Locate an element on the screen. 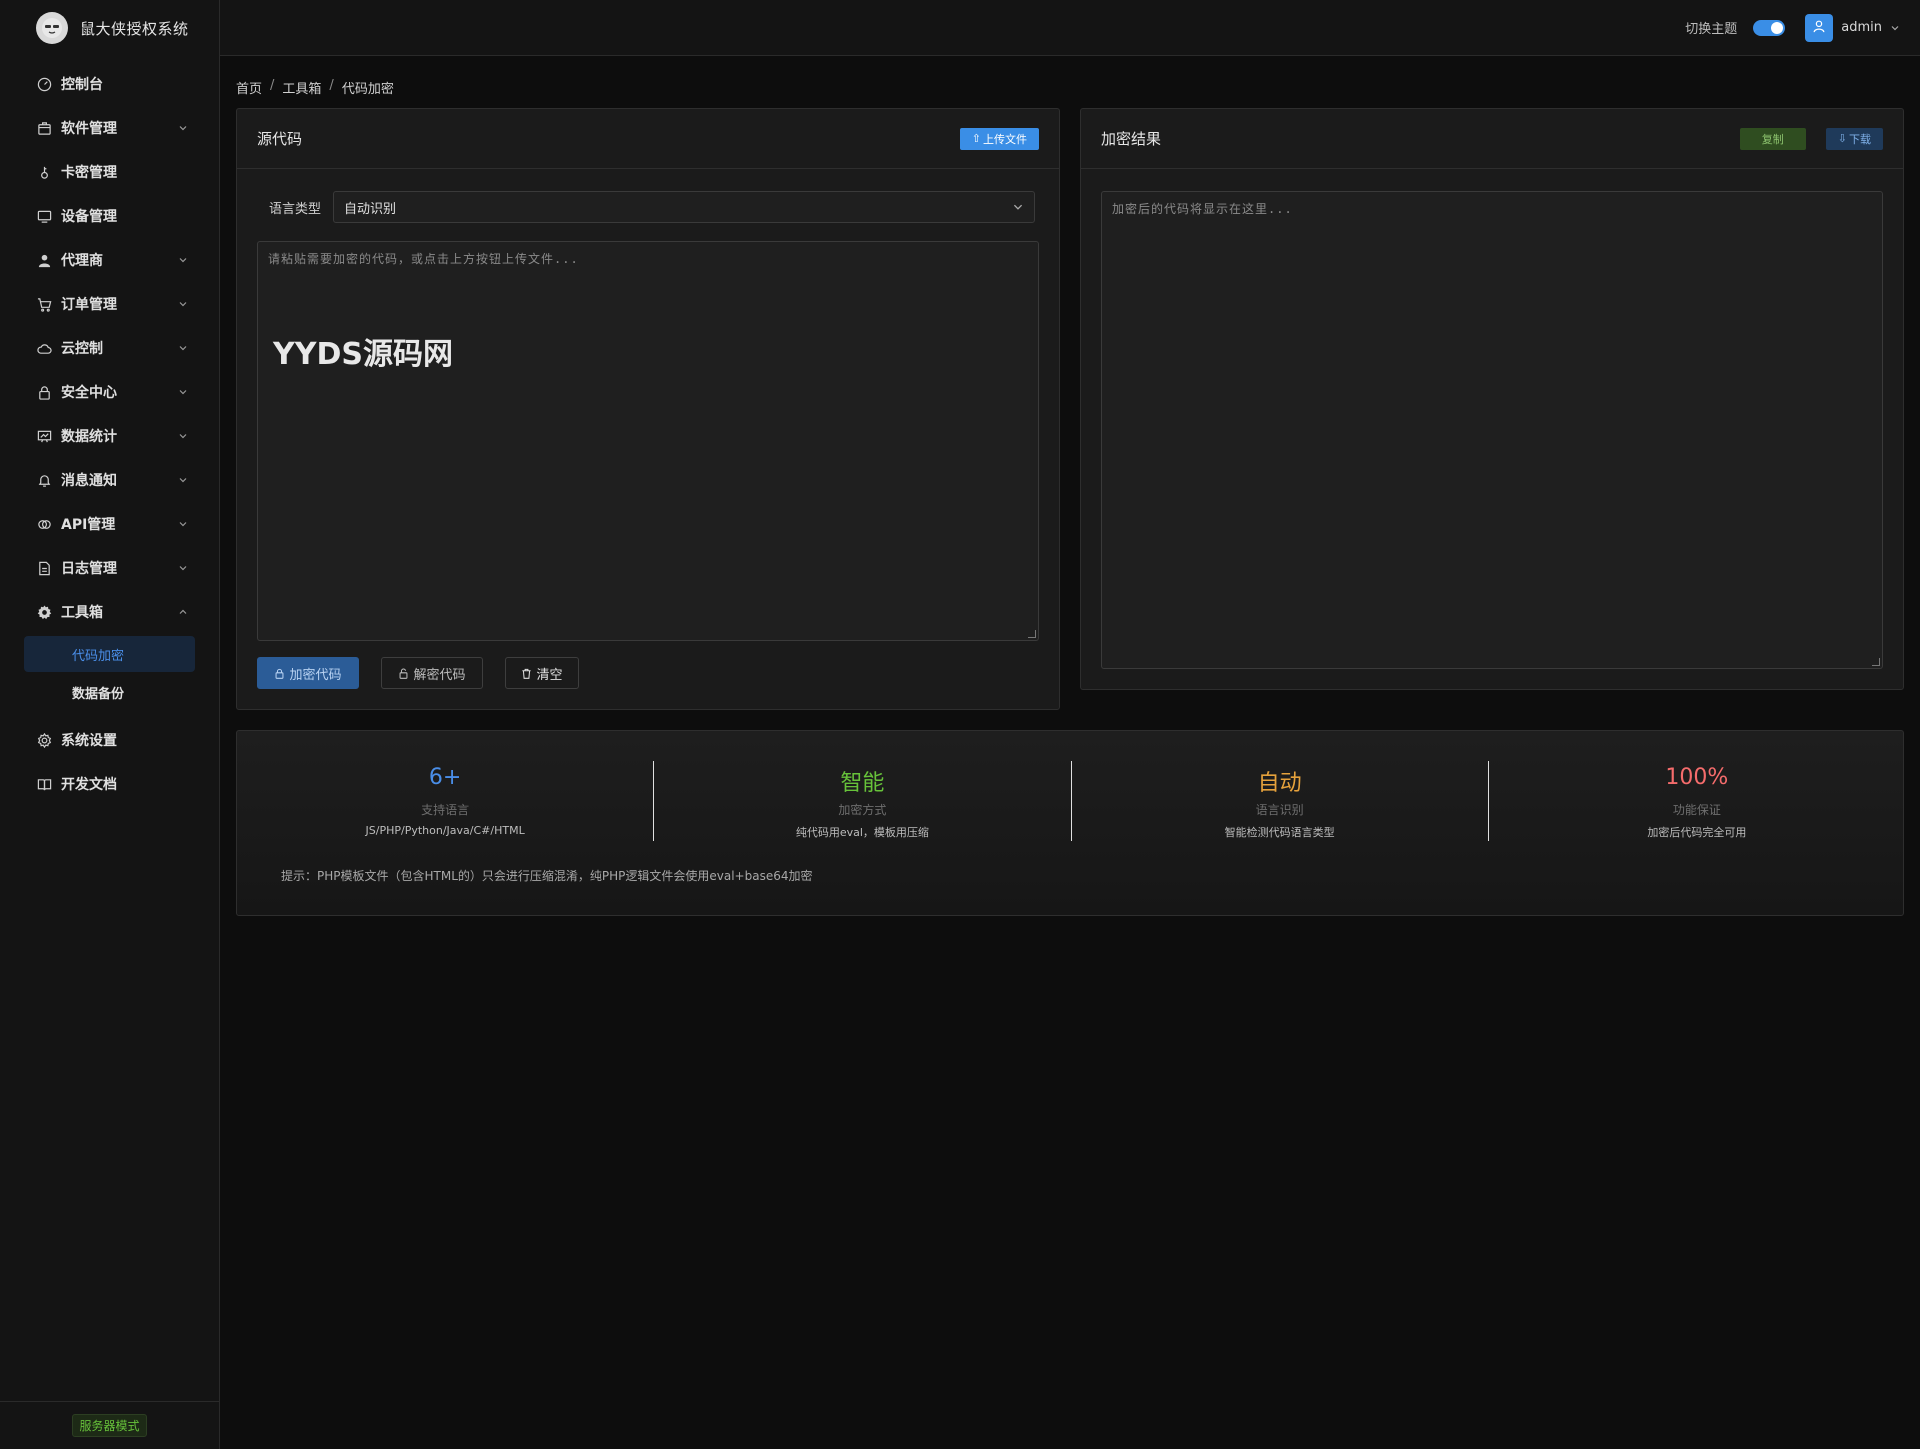 This screenshot has width=1920, height=1449. sidebar-item-docs: 开发文档 is located at coordinates (109, 784).